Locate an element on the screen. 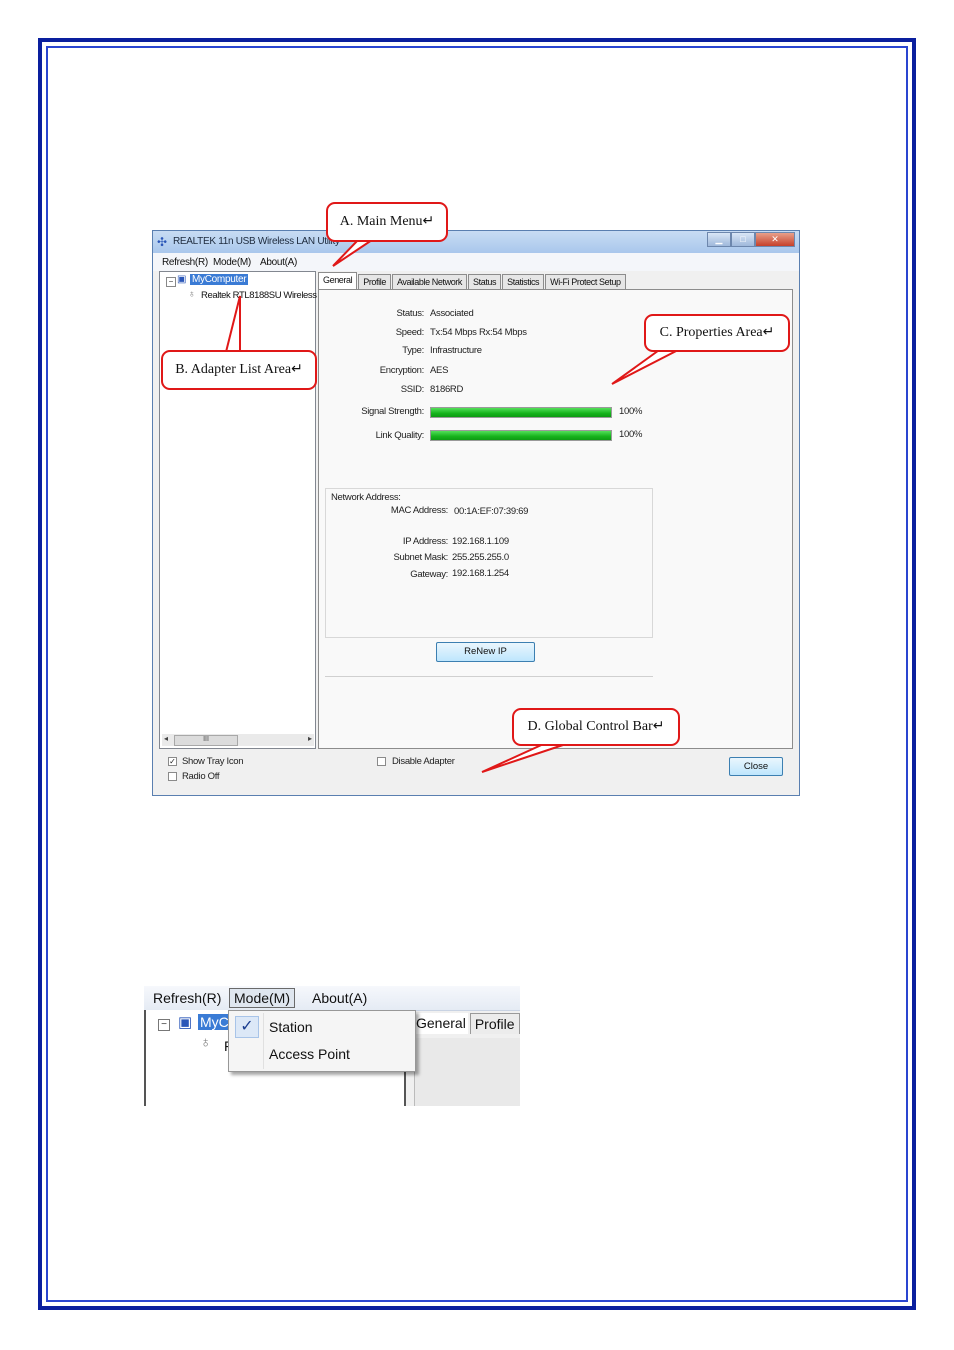 This screenshot has width=954, height=1350. crop-tab-profile: Profile is located at coordinates (494, 1023).